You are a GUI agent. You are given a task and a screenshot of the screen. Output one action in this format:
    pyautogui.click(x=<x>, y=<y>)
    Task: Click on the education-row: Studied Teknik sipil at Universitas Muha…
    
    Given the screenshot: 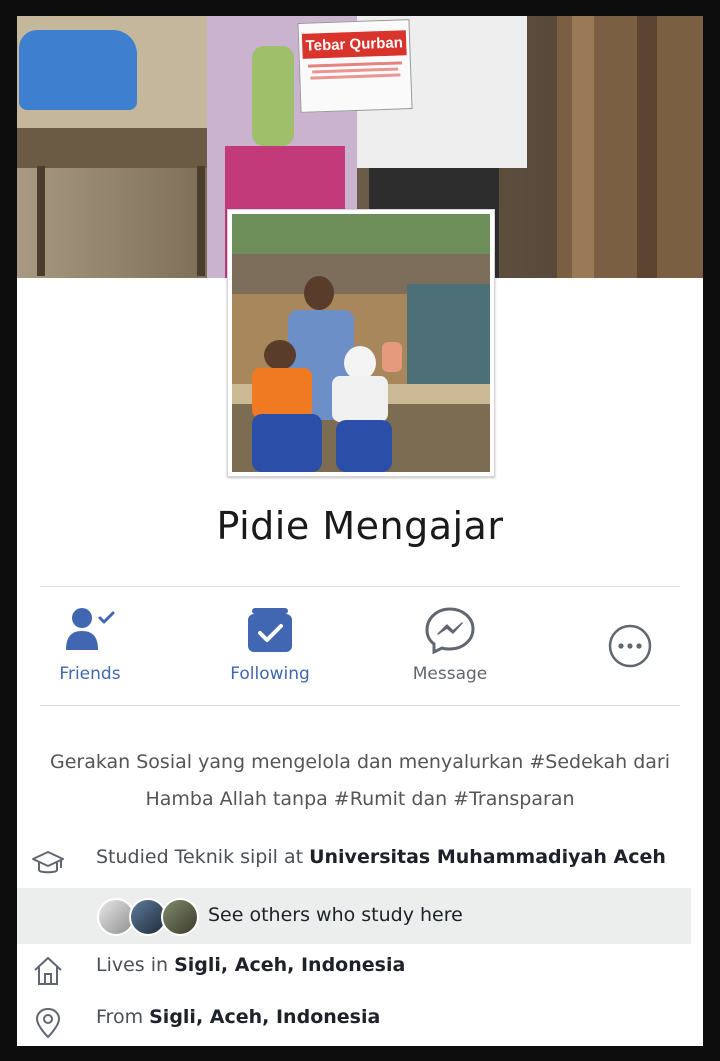 What is the action you would take?
    pyautogui.click(x=360, y=862)
    